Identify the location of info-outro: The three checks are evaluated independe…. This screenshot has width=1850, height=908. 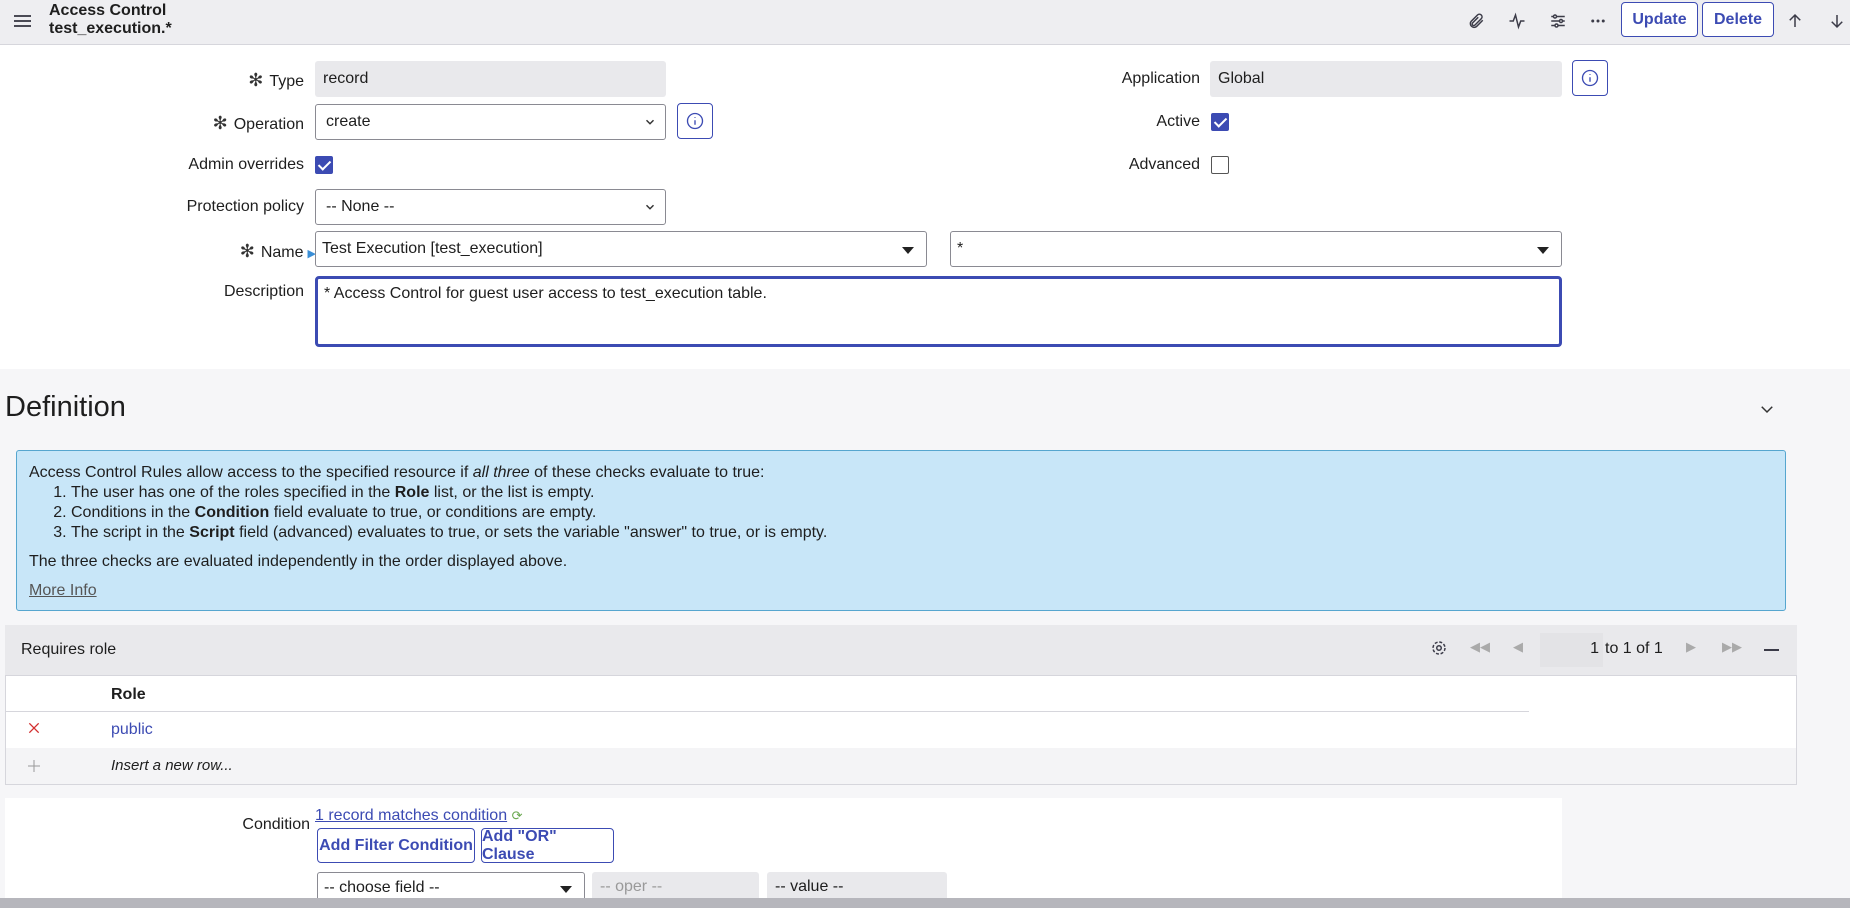
(298, 561).